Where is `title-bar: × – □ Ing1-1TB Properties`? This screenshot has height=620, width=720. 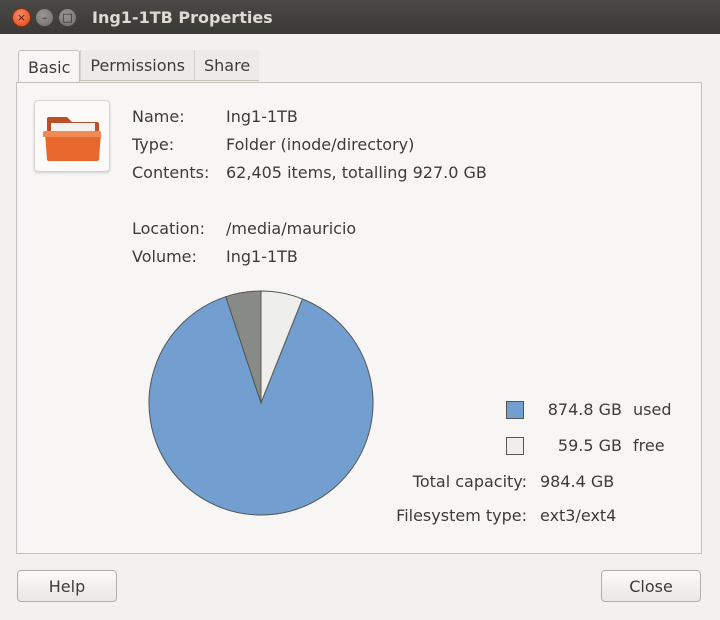 title-bar: × – □ Ing1-1TB Properties is located at coordinates (360, 17).